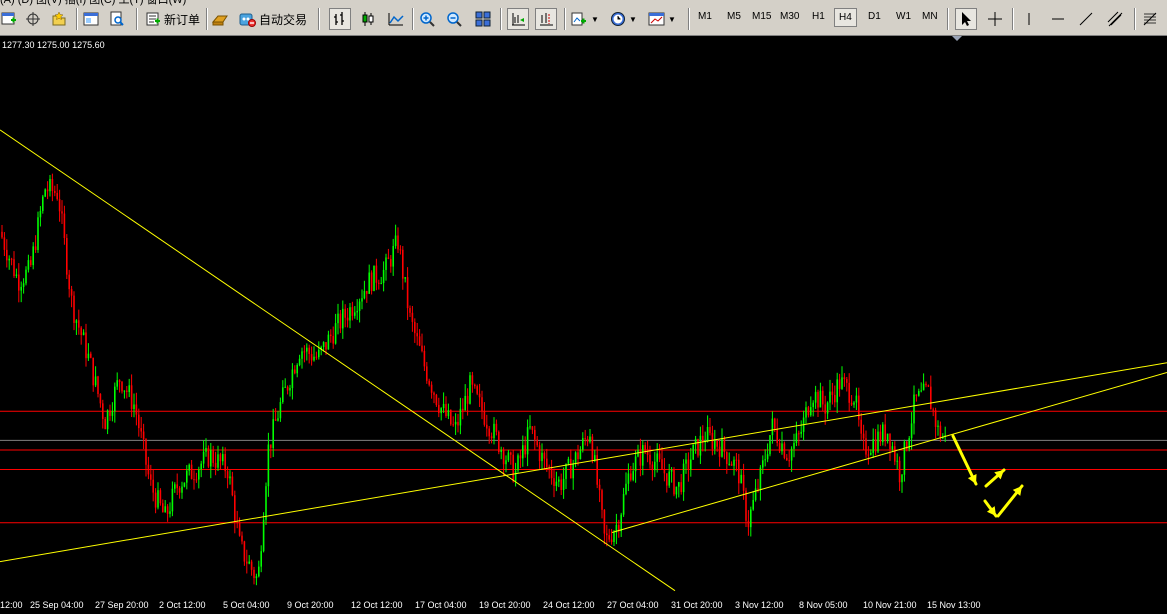 The width and height of the screenshot is (1167, 614). What do you see at coordinates (427, 19) in the screenshot?
I see `zoom-in-button` at bounding box center [427, 19].